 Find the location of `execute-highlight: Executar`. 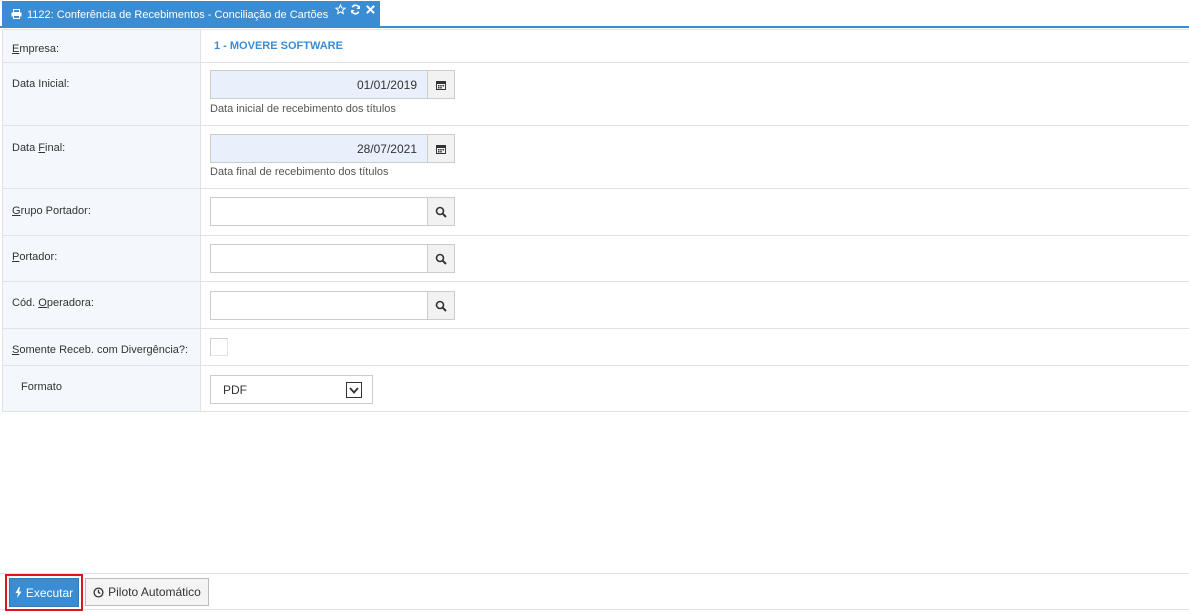

execute-highlight: Executar is located at coordinates (44, 592).